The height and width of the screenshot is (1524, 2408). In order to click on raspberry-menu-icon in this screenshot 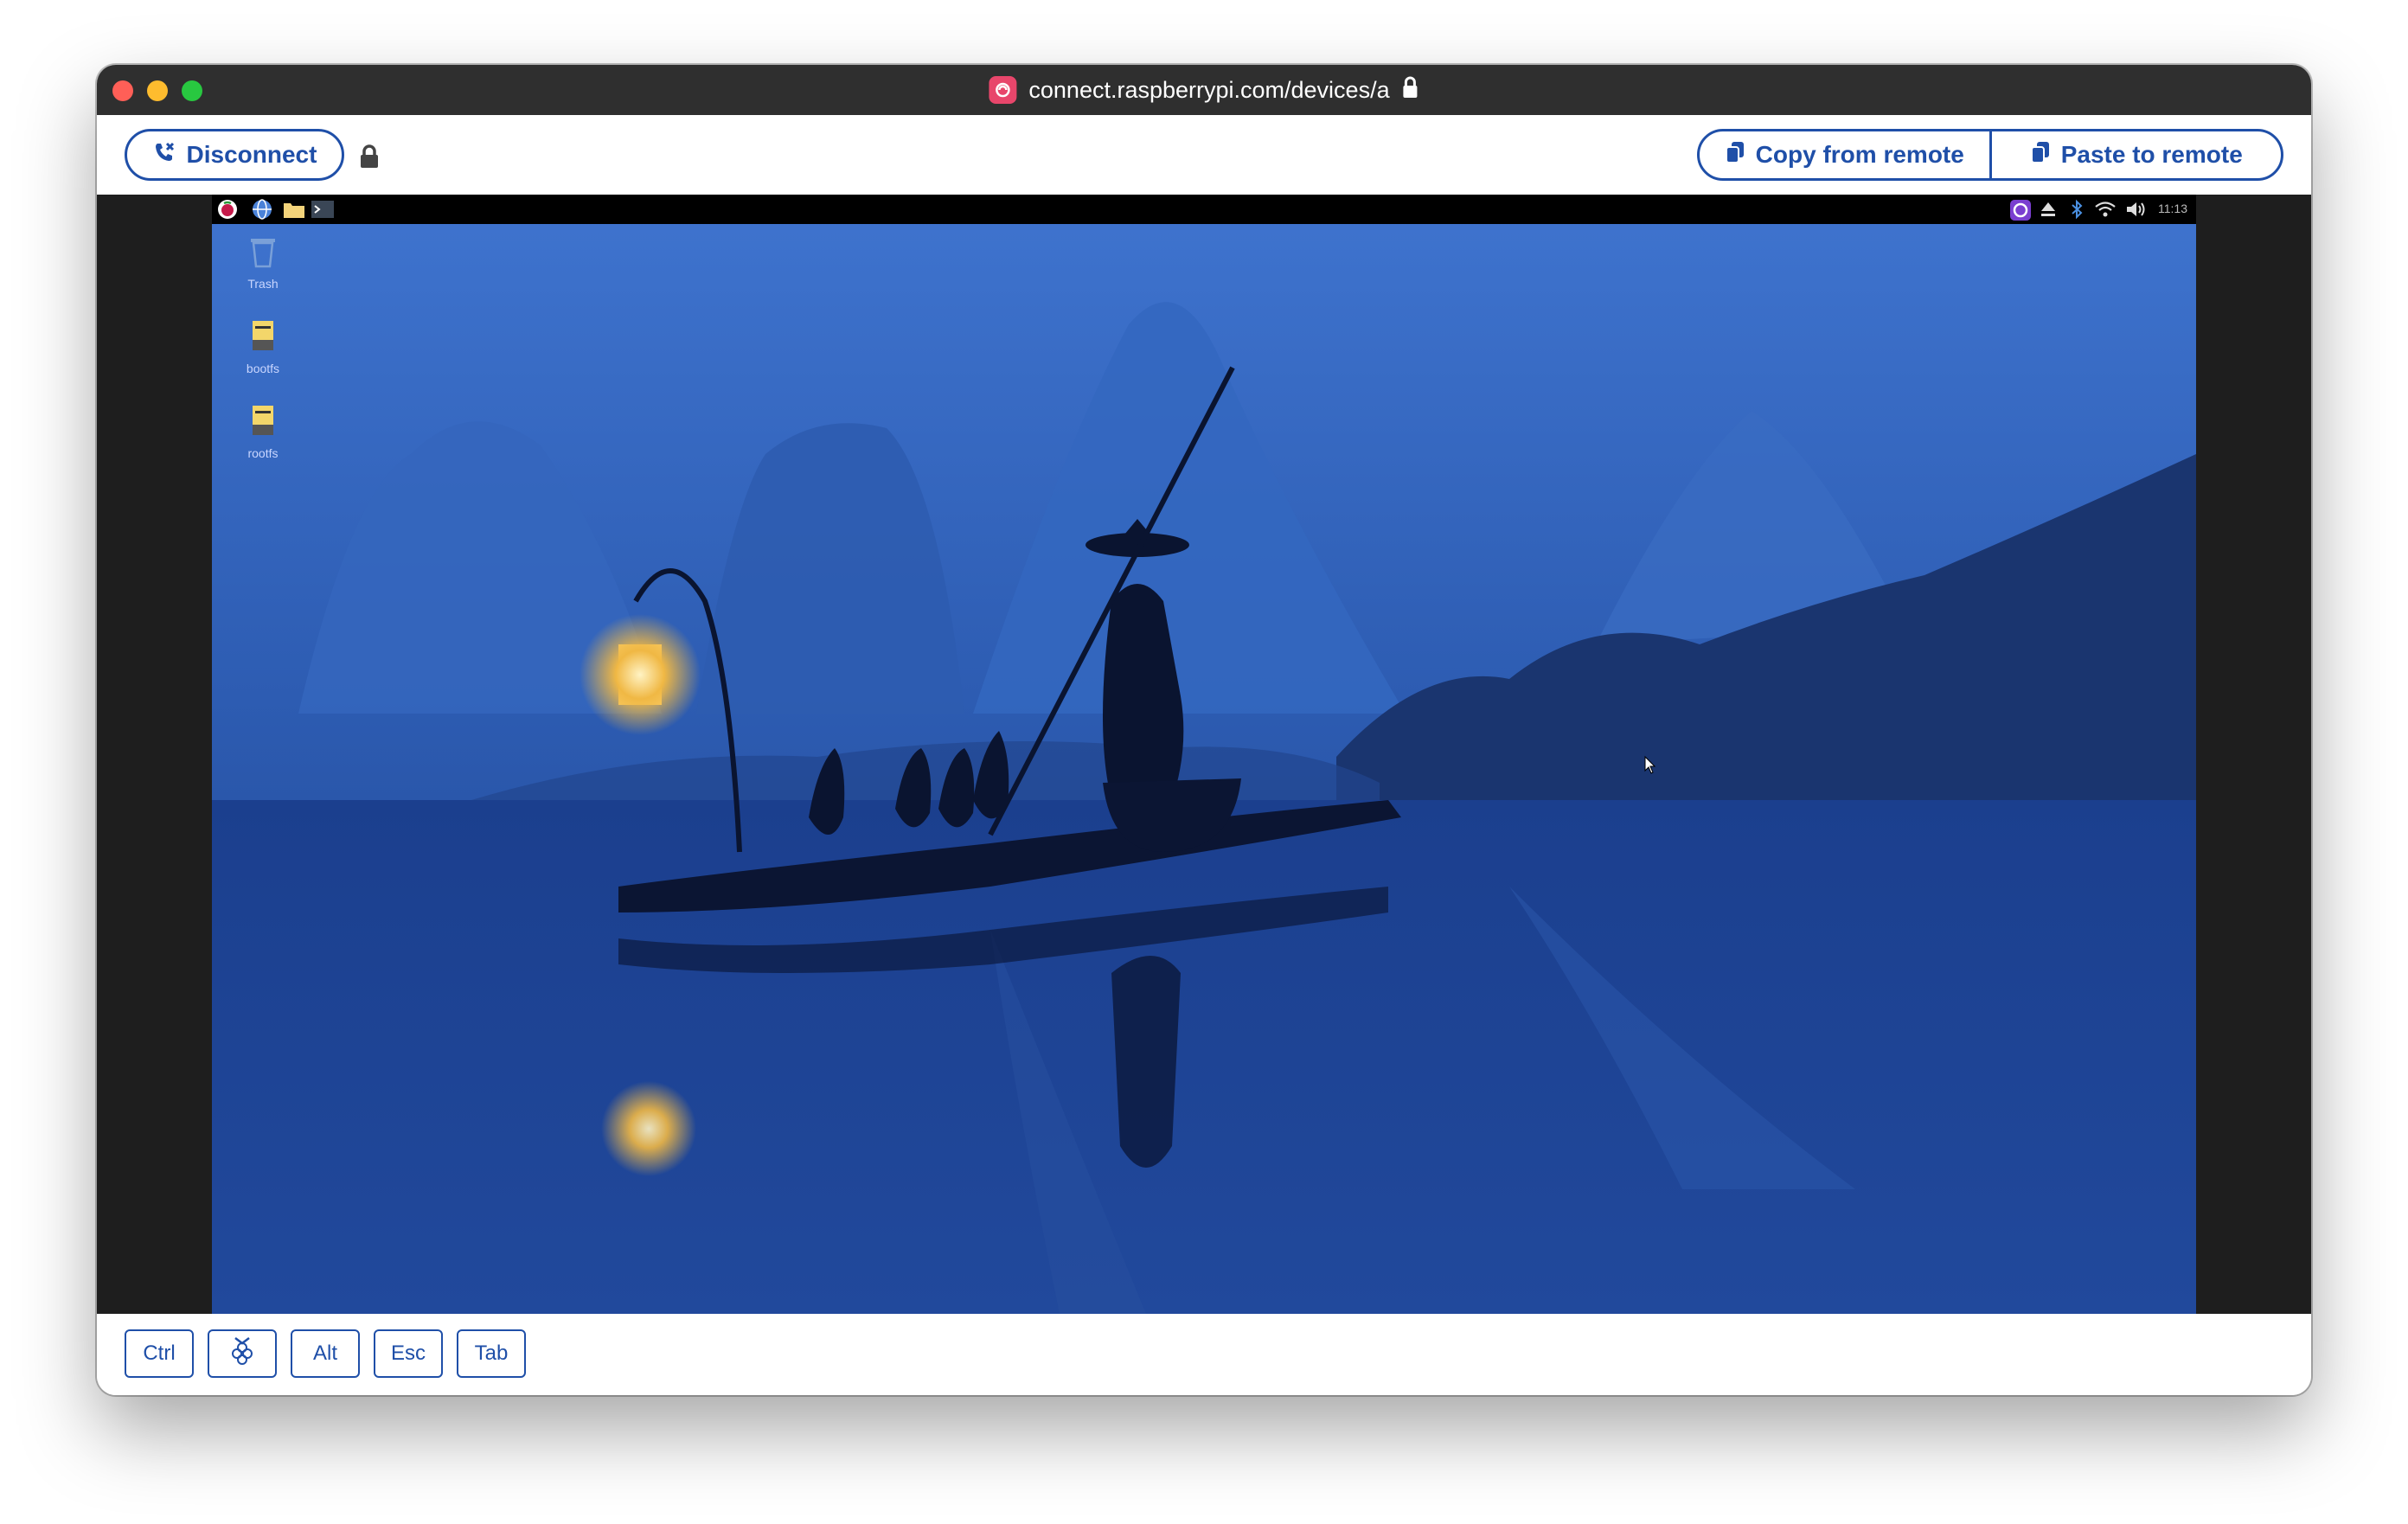, I will do `click(227, 209)`.